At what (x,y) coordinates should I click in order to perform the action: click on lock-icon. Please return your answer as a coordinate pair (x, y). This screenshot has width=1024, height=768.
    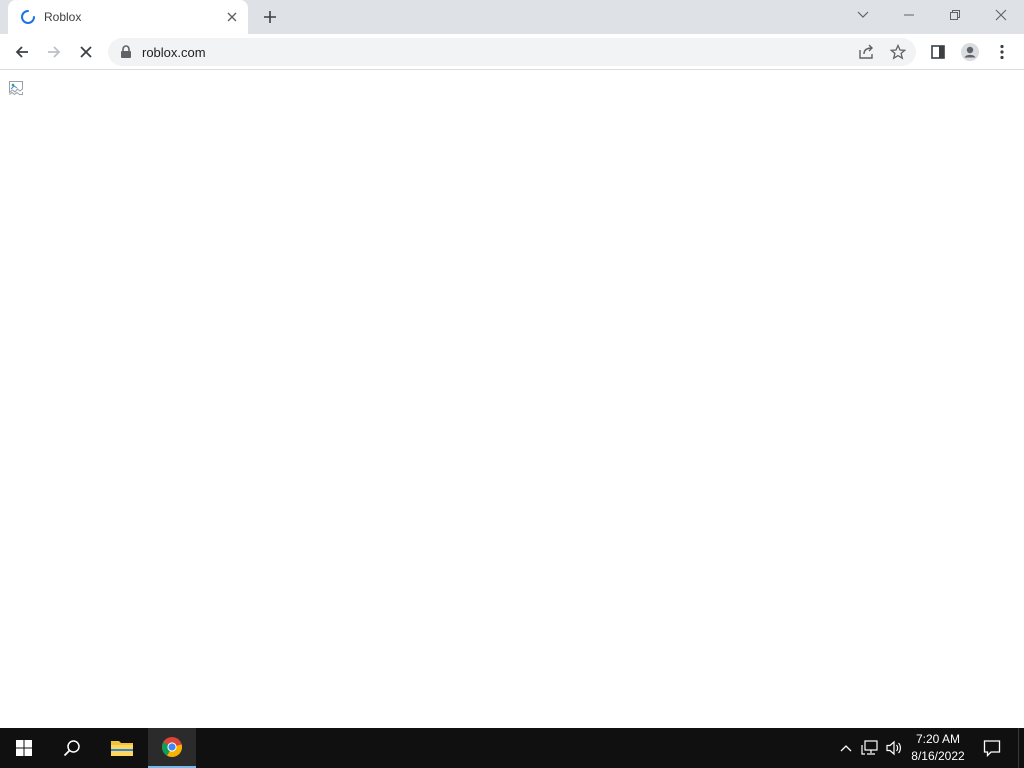
    Looking at the image, I should click on (126, 52).